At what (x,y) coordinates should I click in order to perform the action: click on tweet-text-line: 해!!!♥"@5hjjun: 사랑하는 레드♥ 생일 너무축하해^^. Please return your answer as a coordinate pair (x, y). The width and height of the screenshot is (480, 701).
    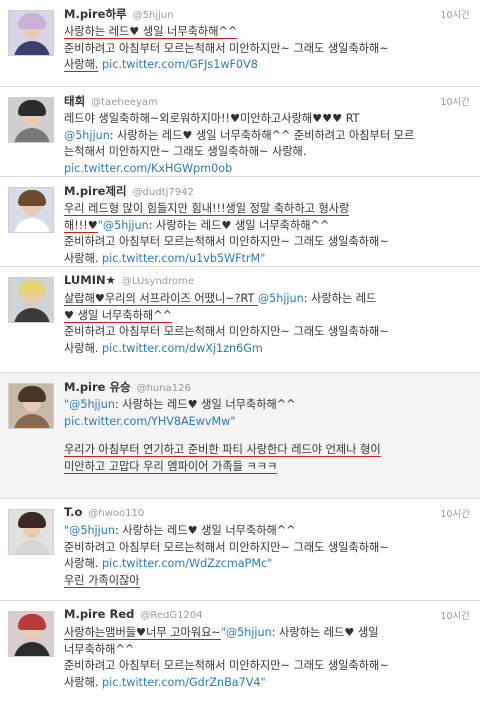
    Looking at the image, I should click on (267, 226).